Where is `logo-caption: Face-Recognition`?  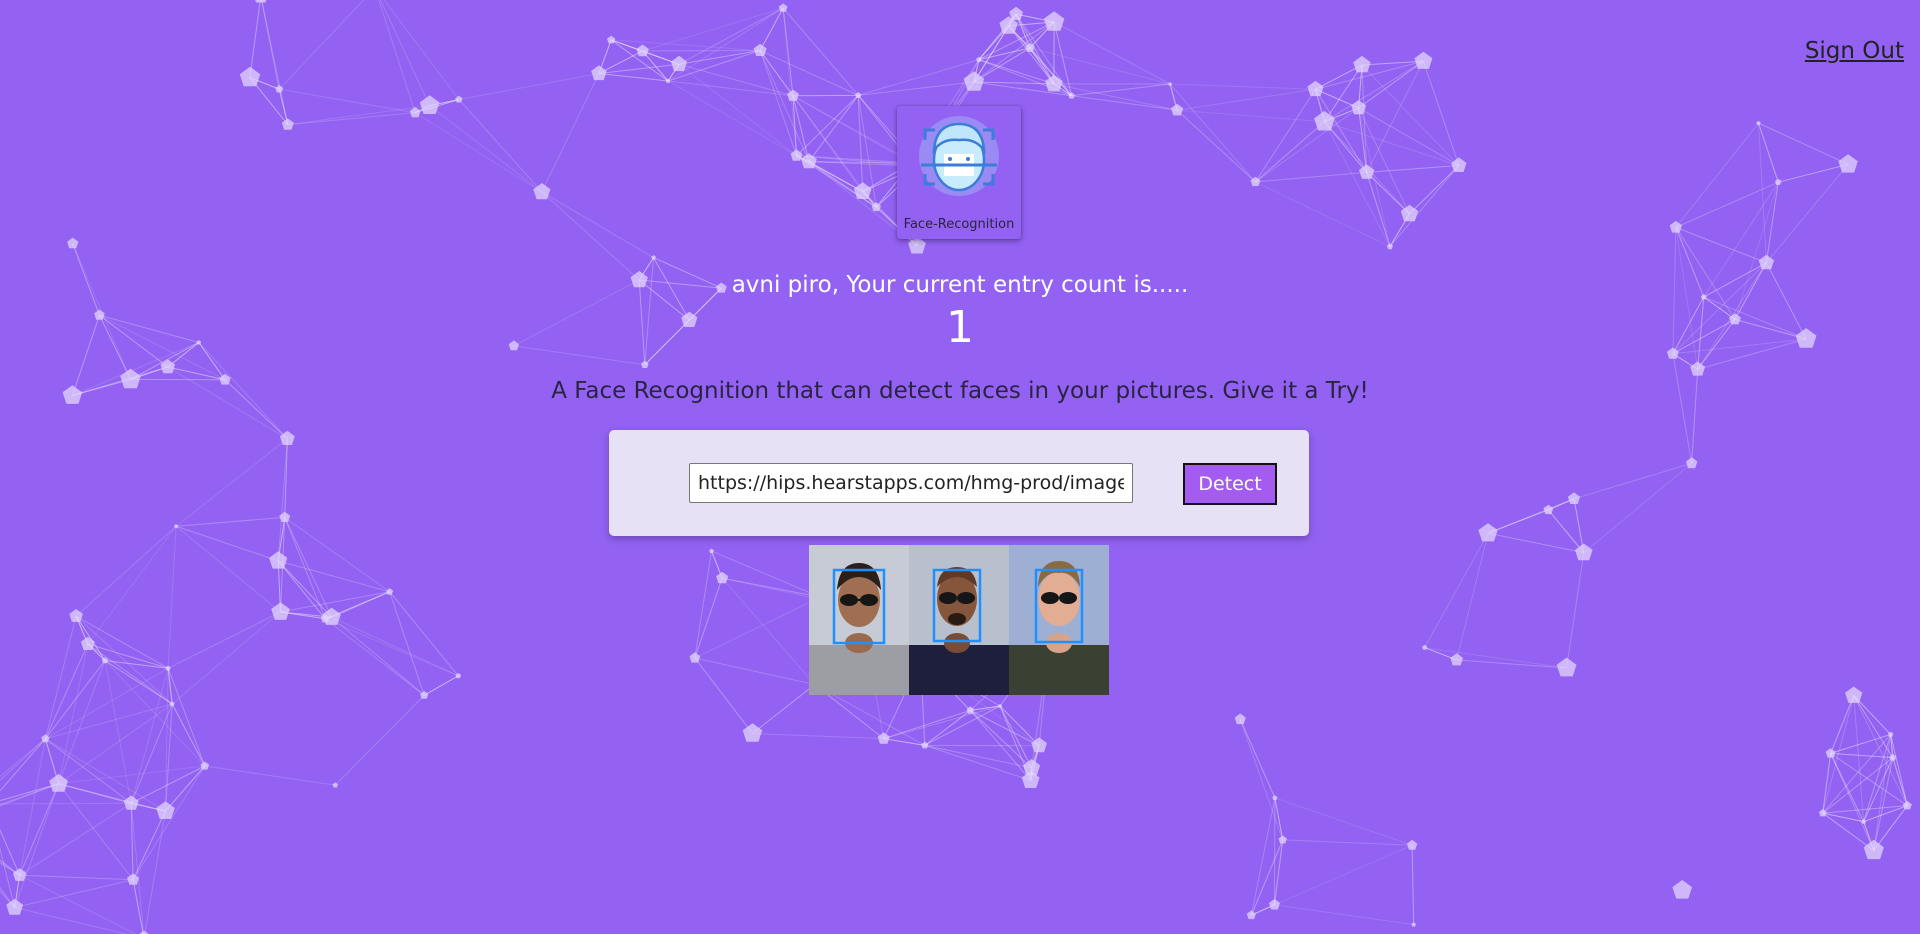 logo-caption: Face-Recognition is located at coordinates (959, 224).